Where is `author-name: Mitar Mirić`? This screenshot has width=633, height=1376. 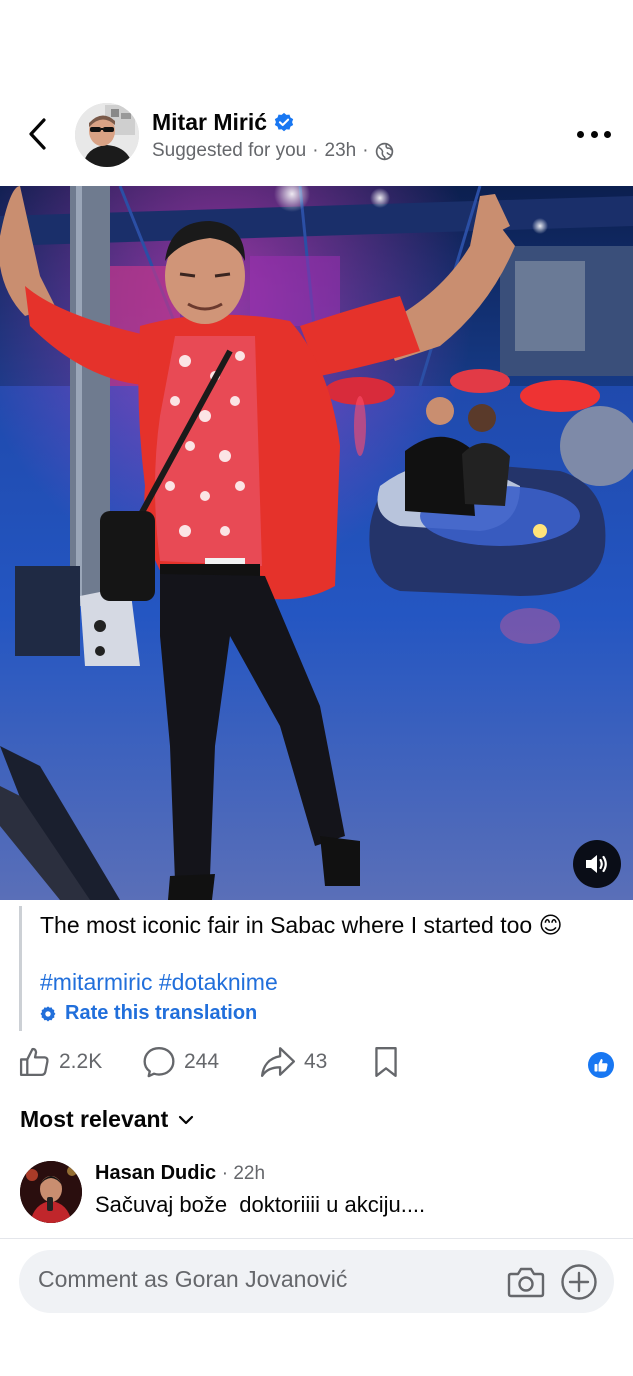
author-name: Mitar Mirić is located at coordinates (223, 122).